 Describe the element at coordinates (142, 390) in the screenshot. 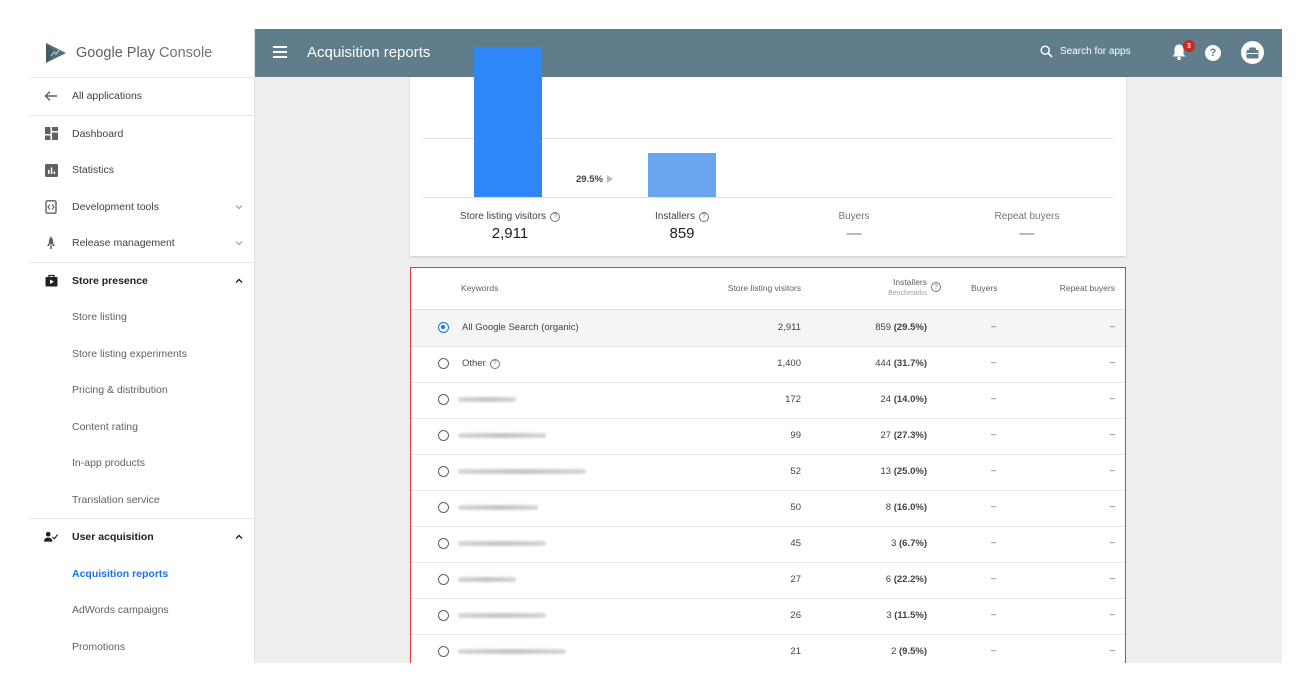

I see `sidebar-item-pricing-distribution: Pricing & distribution` at that location.